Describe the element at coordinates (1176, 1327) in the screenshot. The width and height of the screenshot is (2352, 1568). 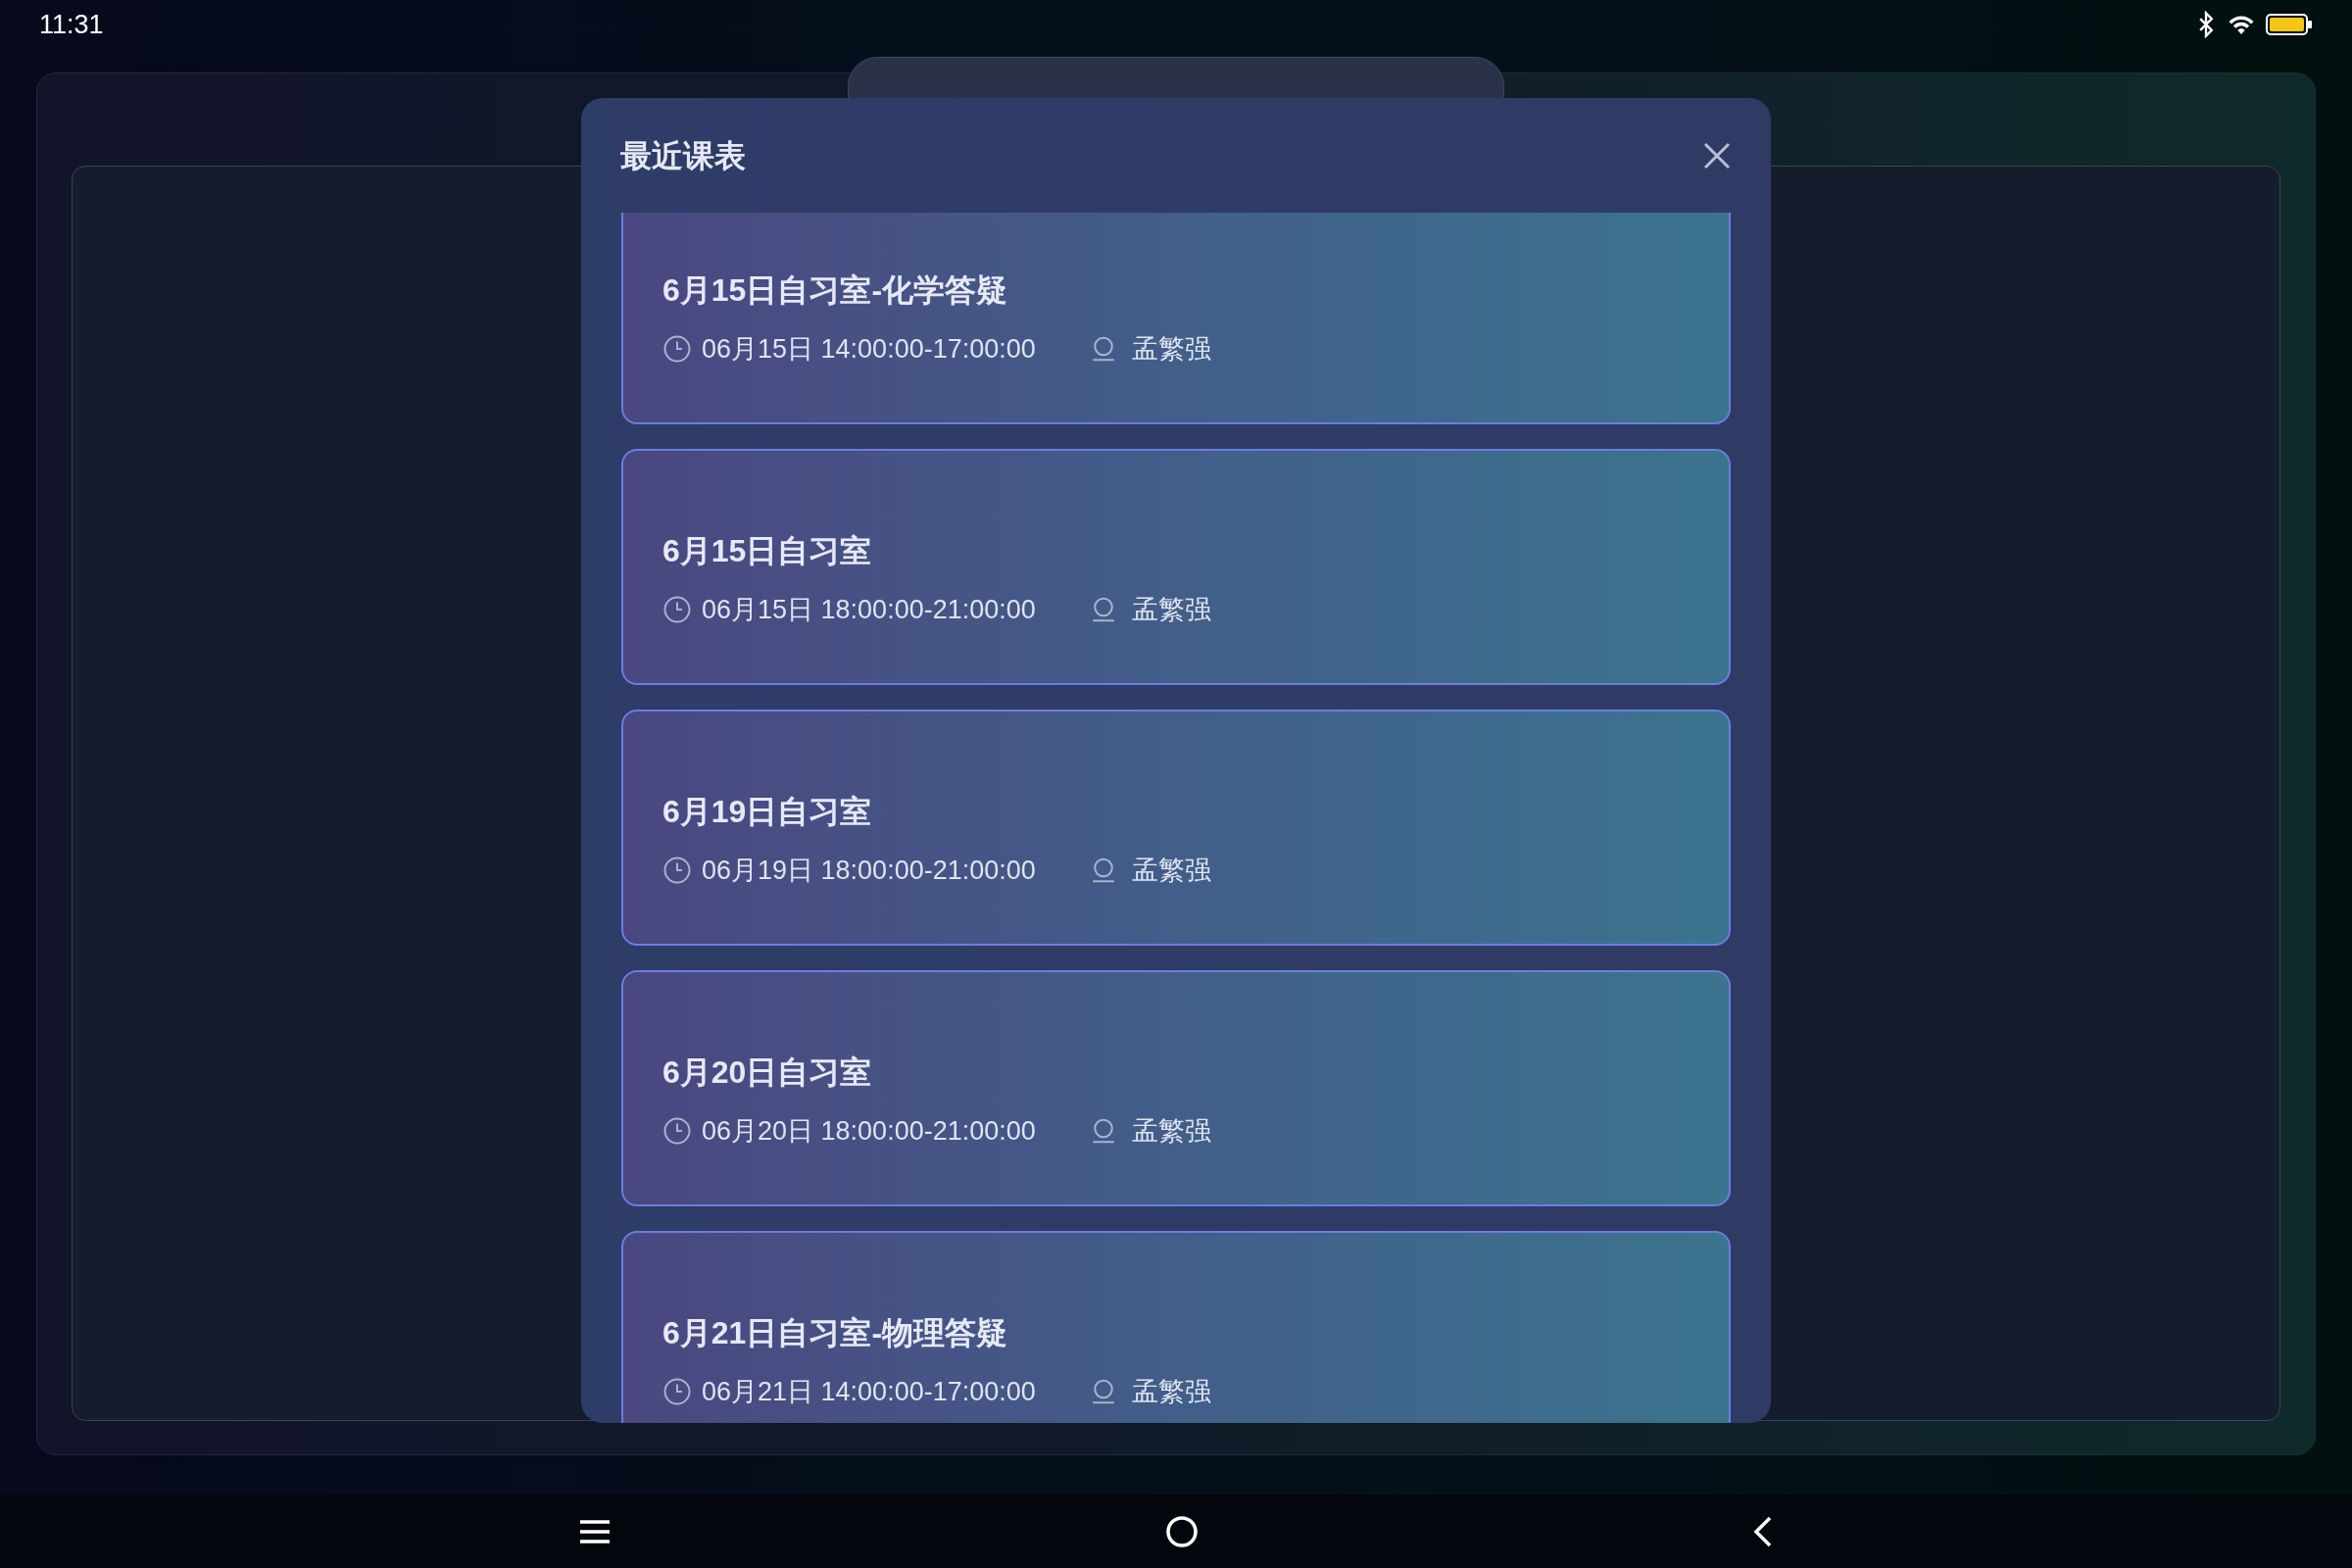
I see `session-card: 6月21日自习室-物理答疑 06月21日 14:00:00-17:00:00 孟繁强` at that location.